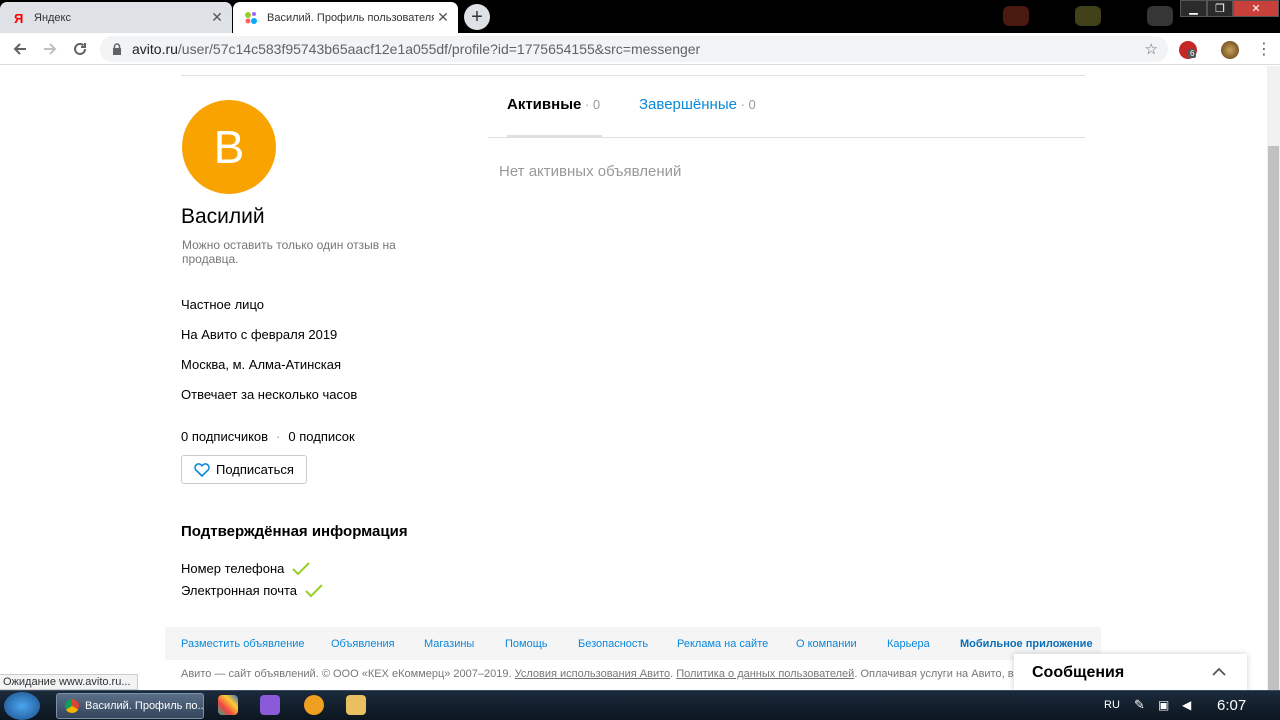 Image resolution: width=1280 pixels, height=720 pixels. I want to click on url-host: avito.ru, so click(155, 49).